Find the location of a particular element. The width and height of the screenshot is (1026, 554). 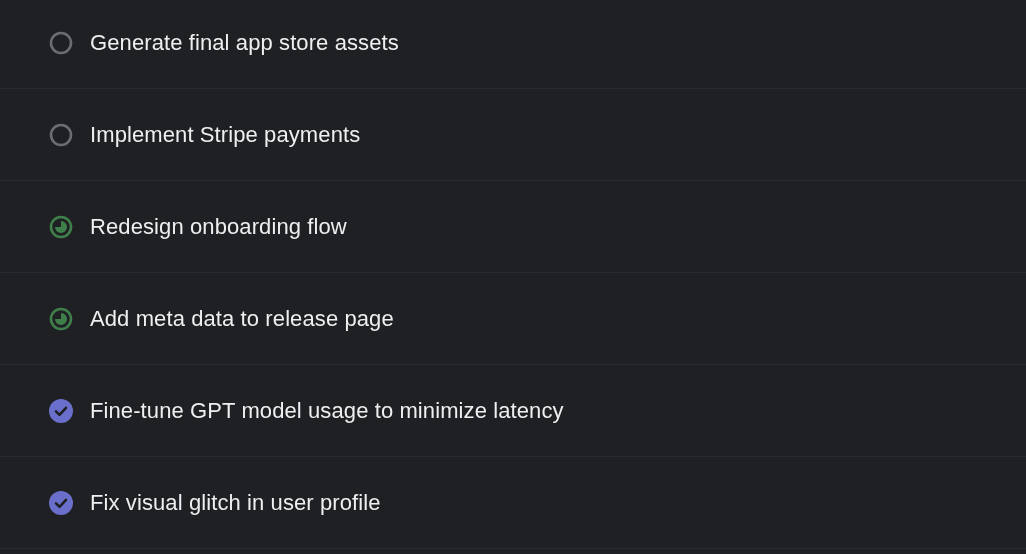

task-title: Fix visual glitch in user profile is located at coordinates (235, 502).